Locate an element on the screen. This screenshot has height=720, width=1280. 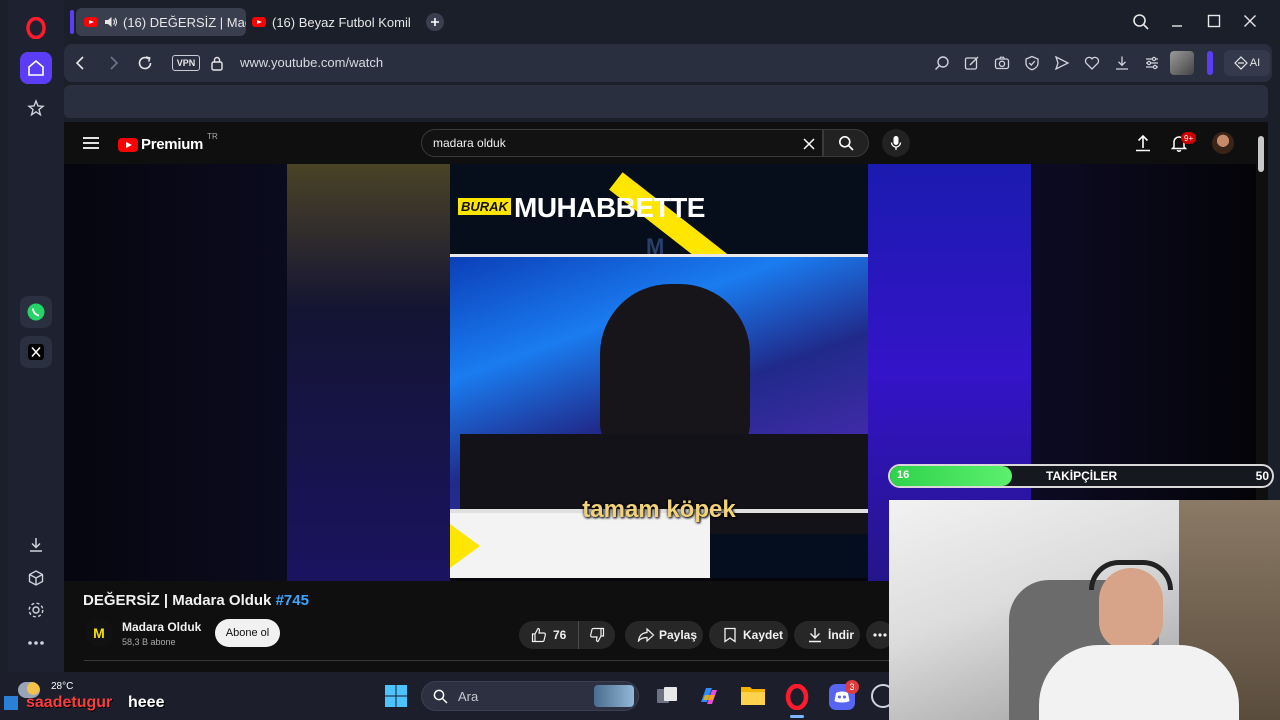
upload-button is located at coordinates (1143, 143).